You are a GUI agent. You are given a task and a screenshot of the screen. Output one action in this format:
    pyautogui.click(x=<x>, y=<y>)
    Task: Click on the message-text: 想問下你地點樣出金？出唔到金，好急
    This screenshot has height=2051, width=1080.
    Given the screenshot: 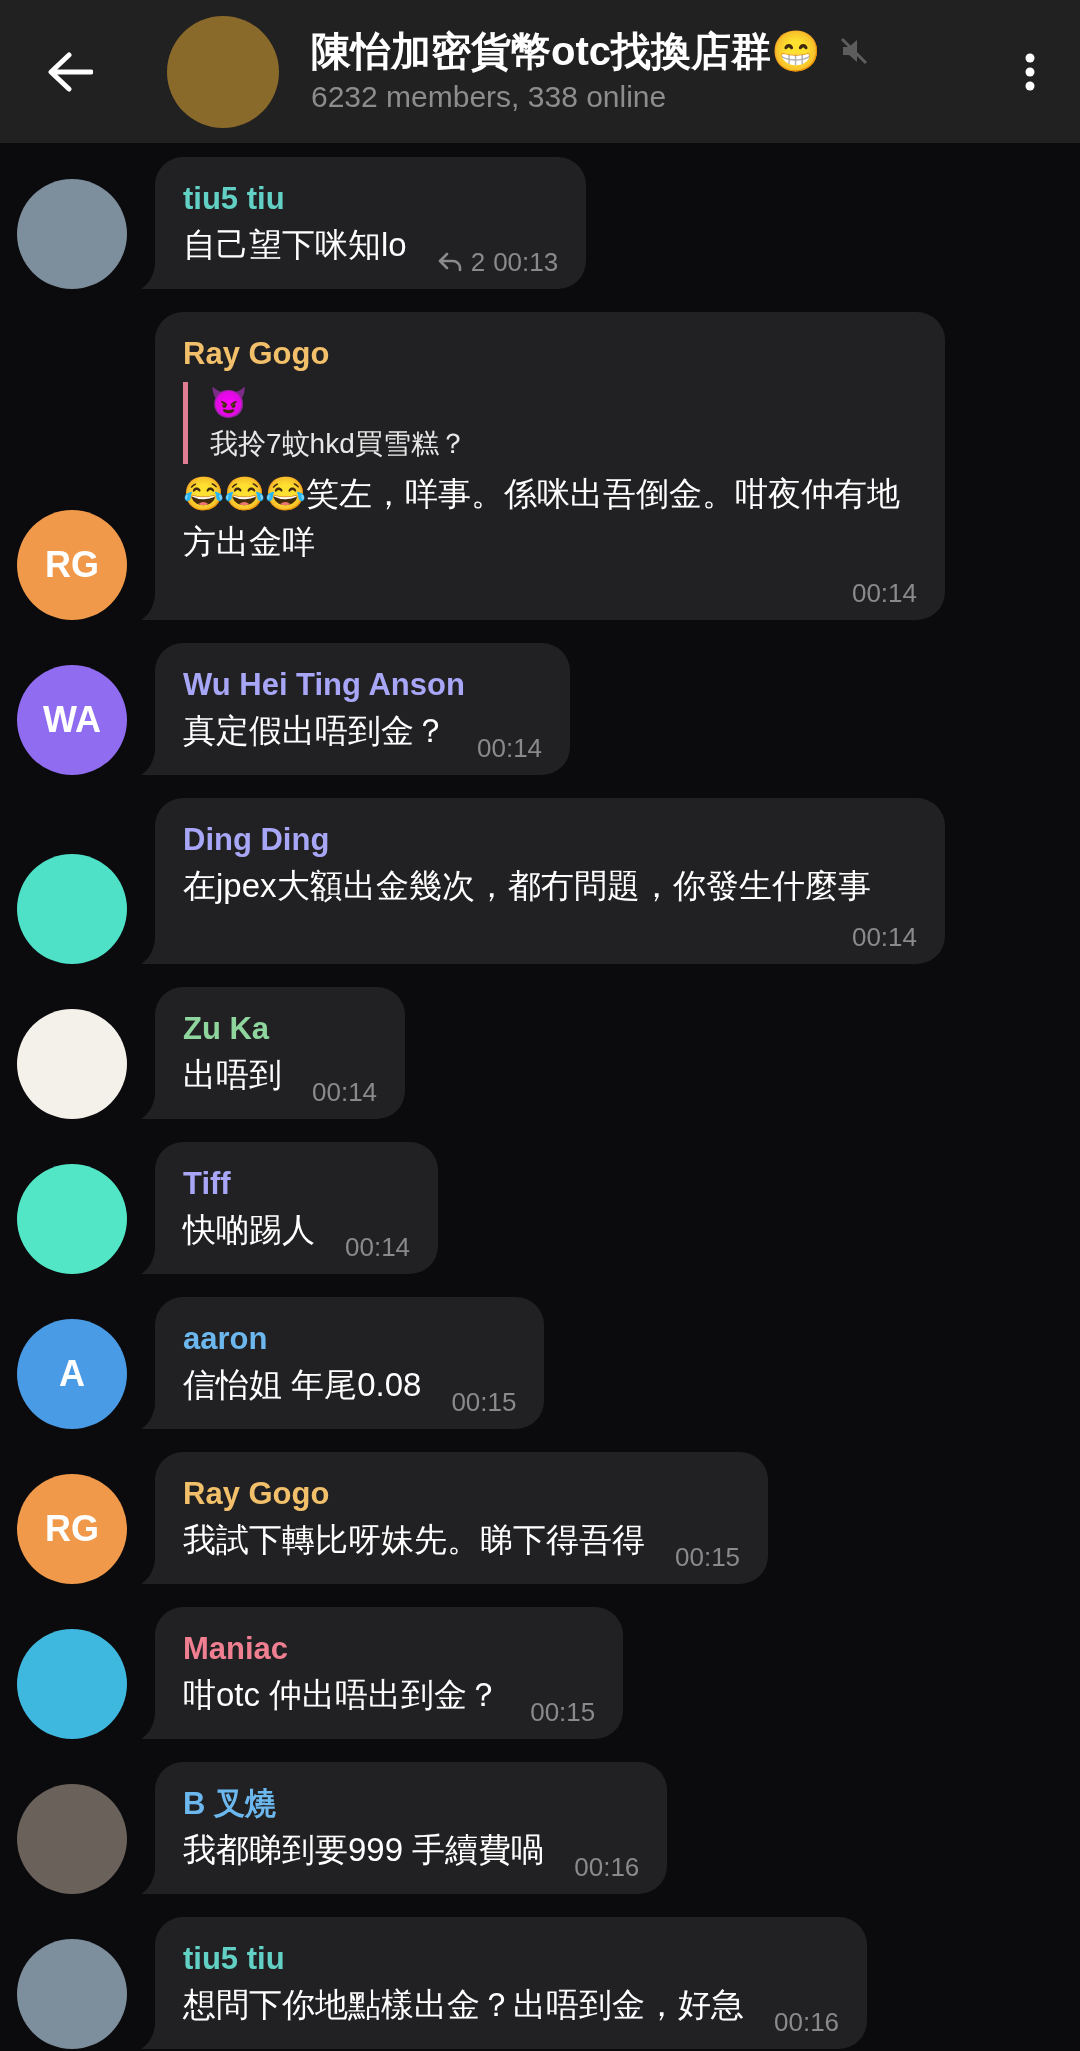 What is the action you would take?
    pyautogui.click(x=463, y=2005)
    